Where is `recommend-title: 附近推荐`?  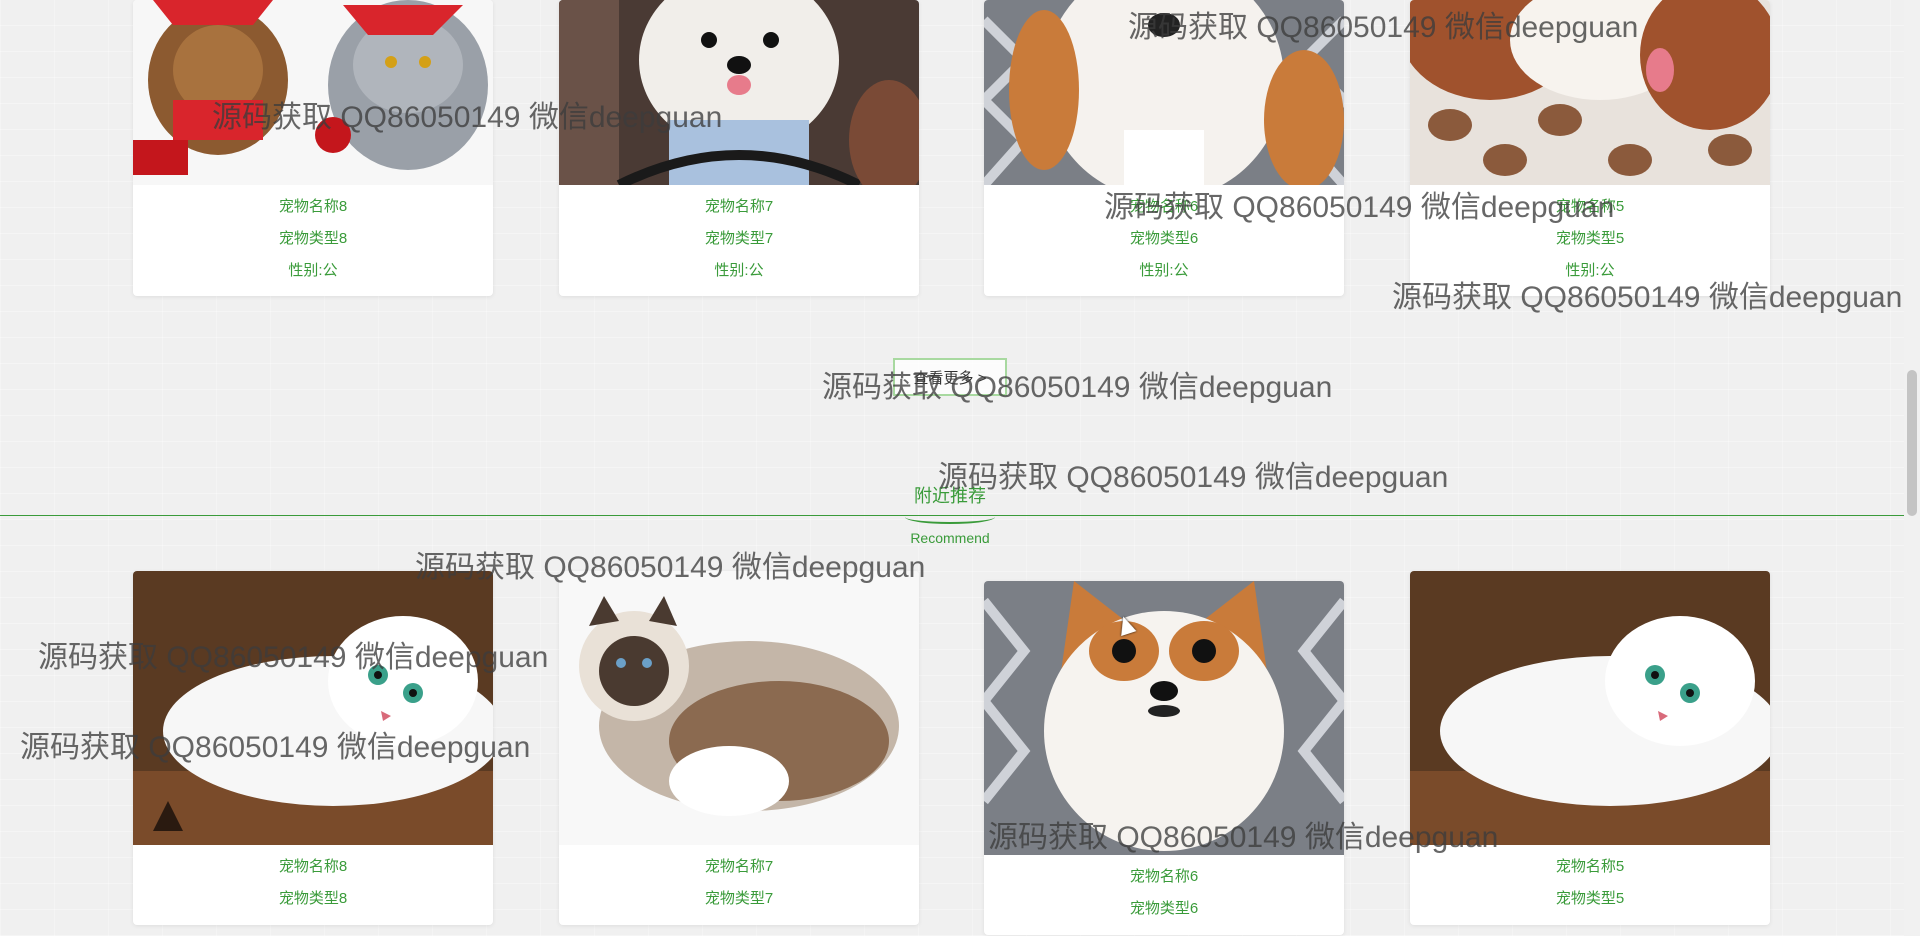 recommend-title: 附近推荐 is located at coordinates (950, 496).